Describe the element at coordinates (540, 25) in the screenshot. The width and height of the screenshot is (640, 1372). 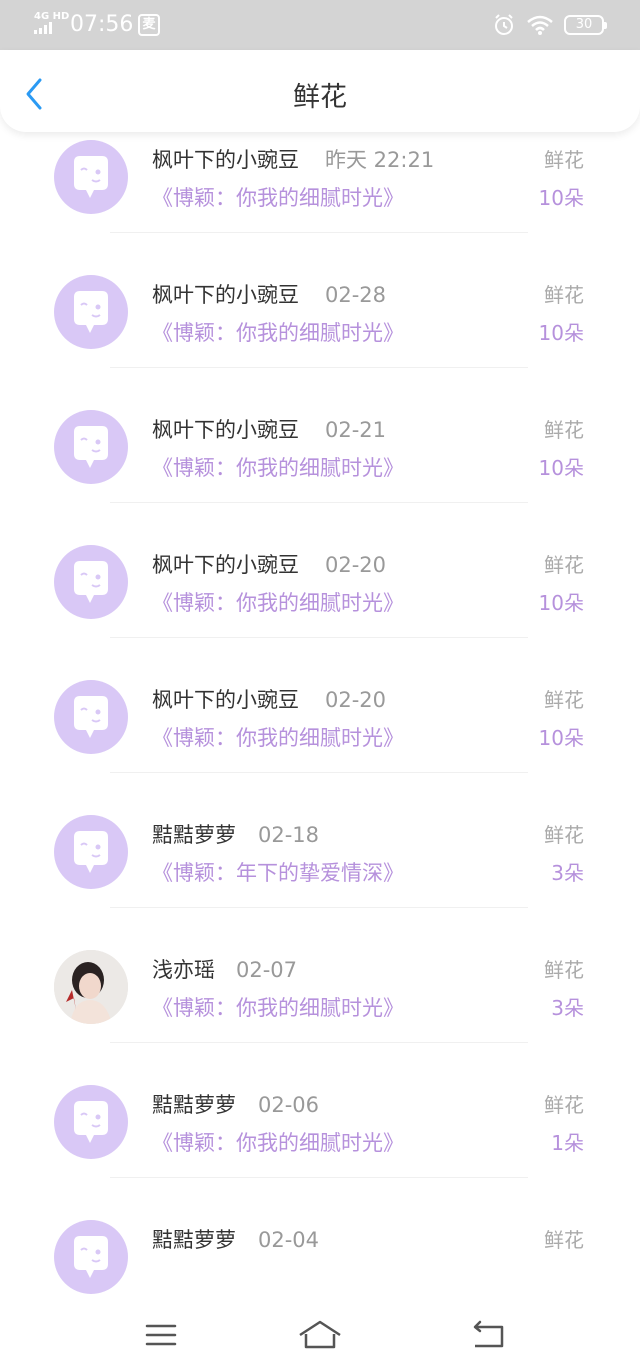
I see `wifi-icon` at that location.